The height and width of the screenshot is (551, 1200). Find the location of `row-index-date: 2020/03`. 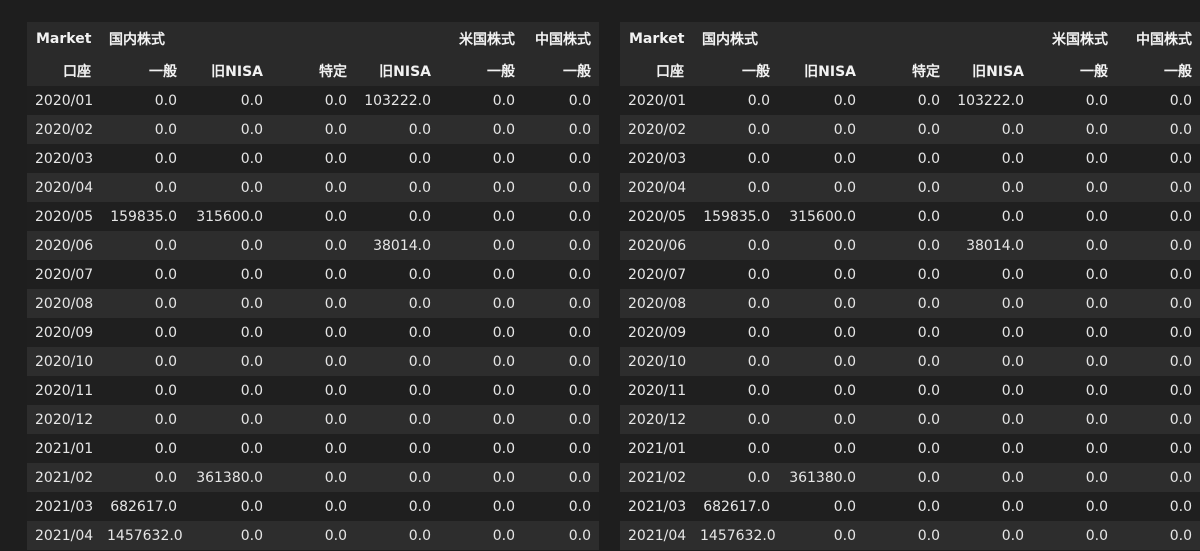

row-index-date: 2020/03 is located at coordinates (63, 158).